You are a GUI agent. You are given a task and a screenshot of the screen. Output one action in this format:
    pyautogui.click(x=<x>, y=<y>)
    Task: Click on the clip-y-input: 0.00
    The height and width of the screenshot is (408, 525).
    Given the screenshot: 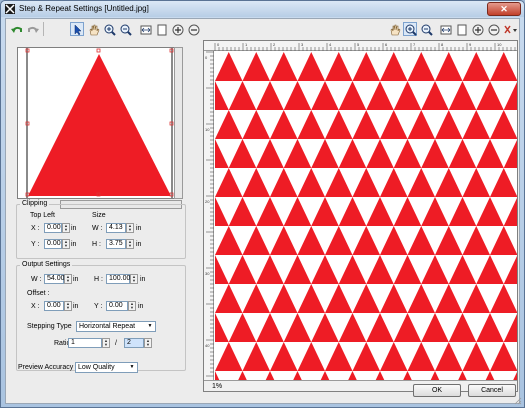 What is the action you would take?
    pyautogui.click(x=53, y=244)
    